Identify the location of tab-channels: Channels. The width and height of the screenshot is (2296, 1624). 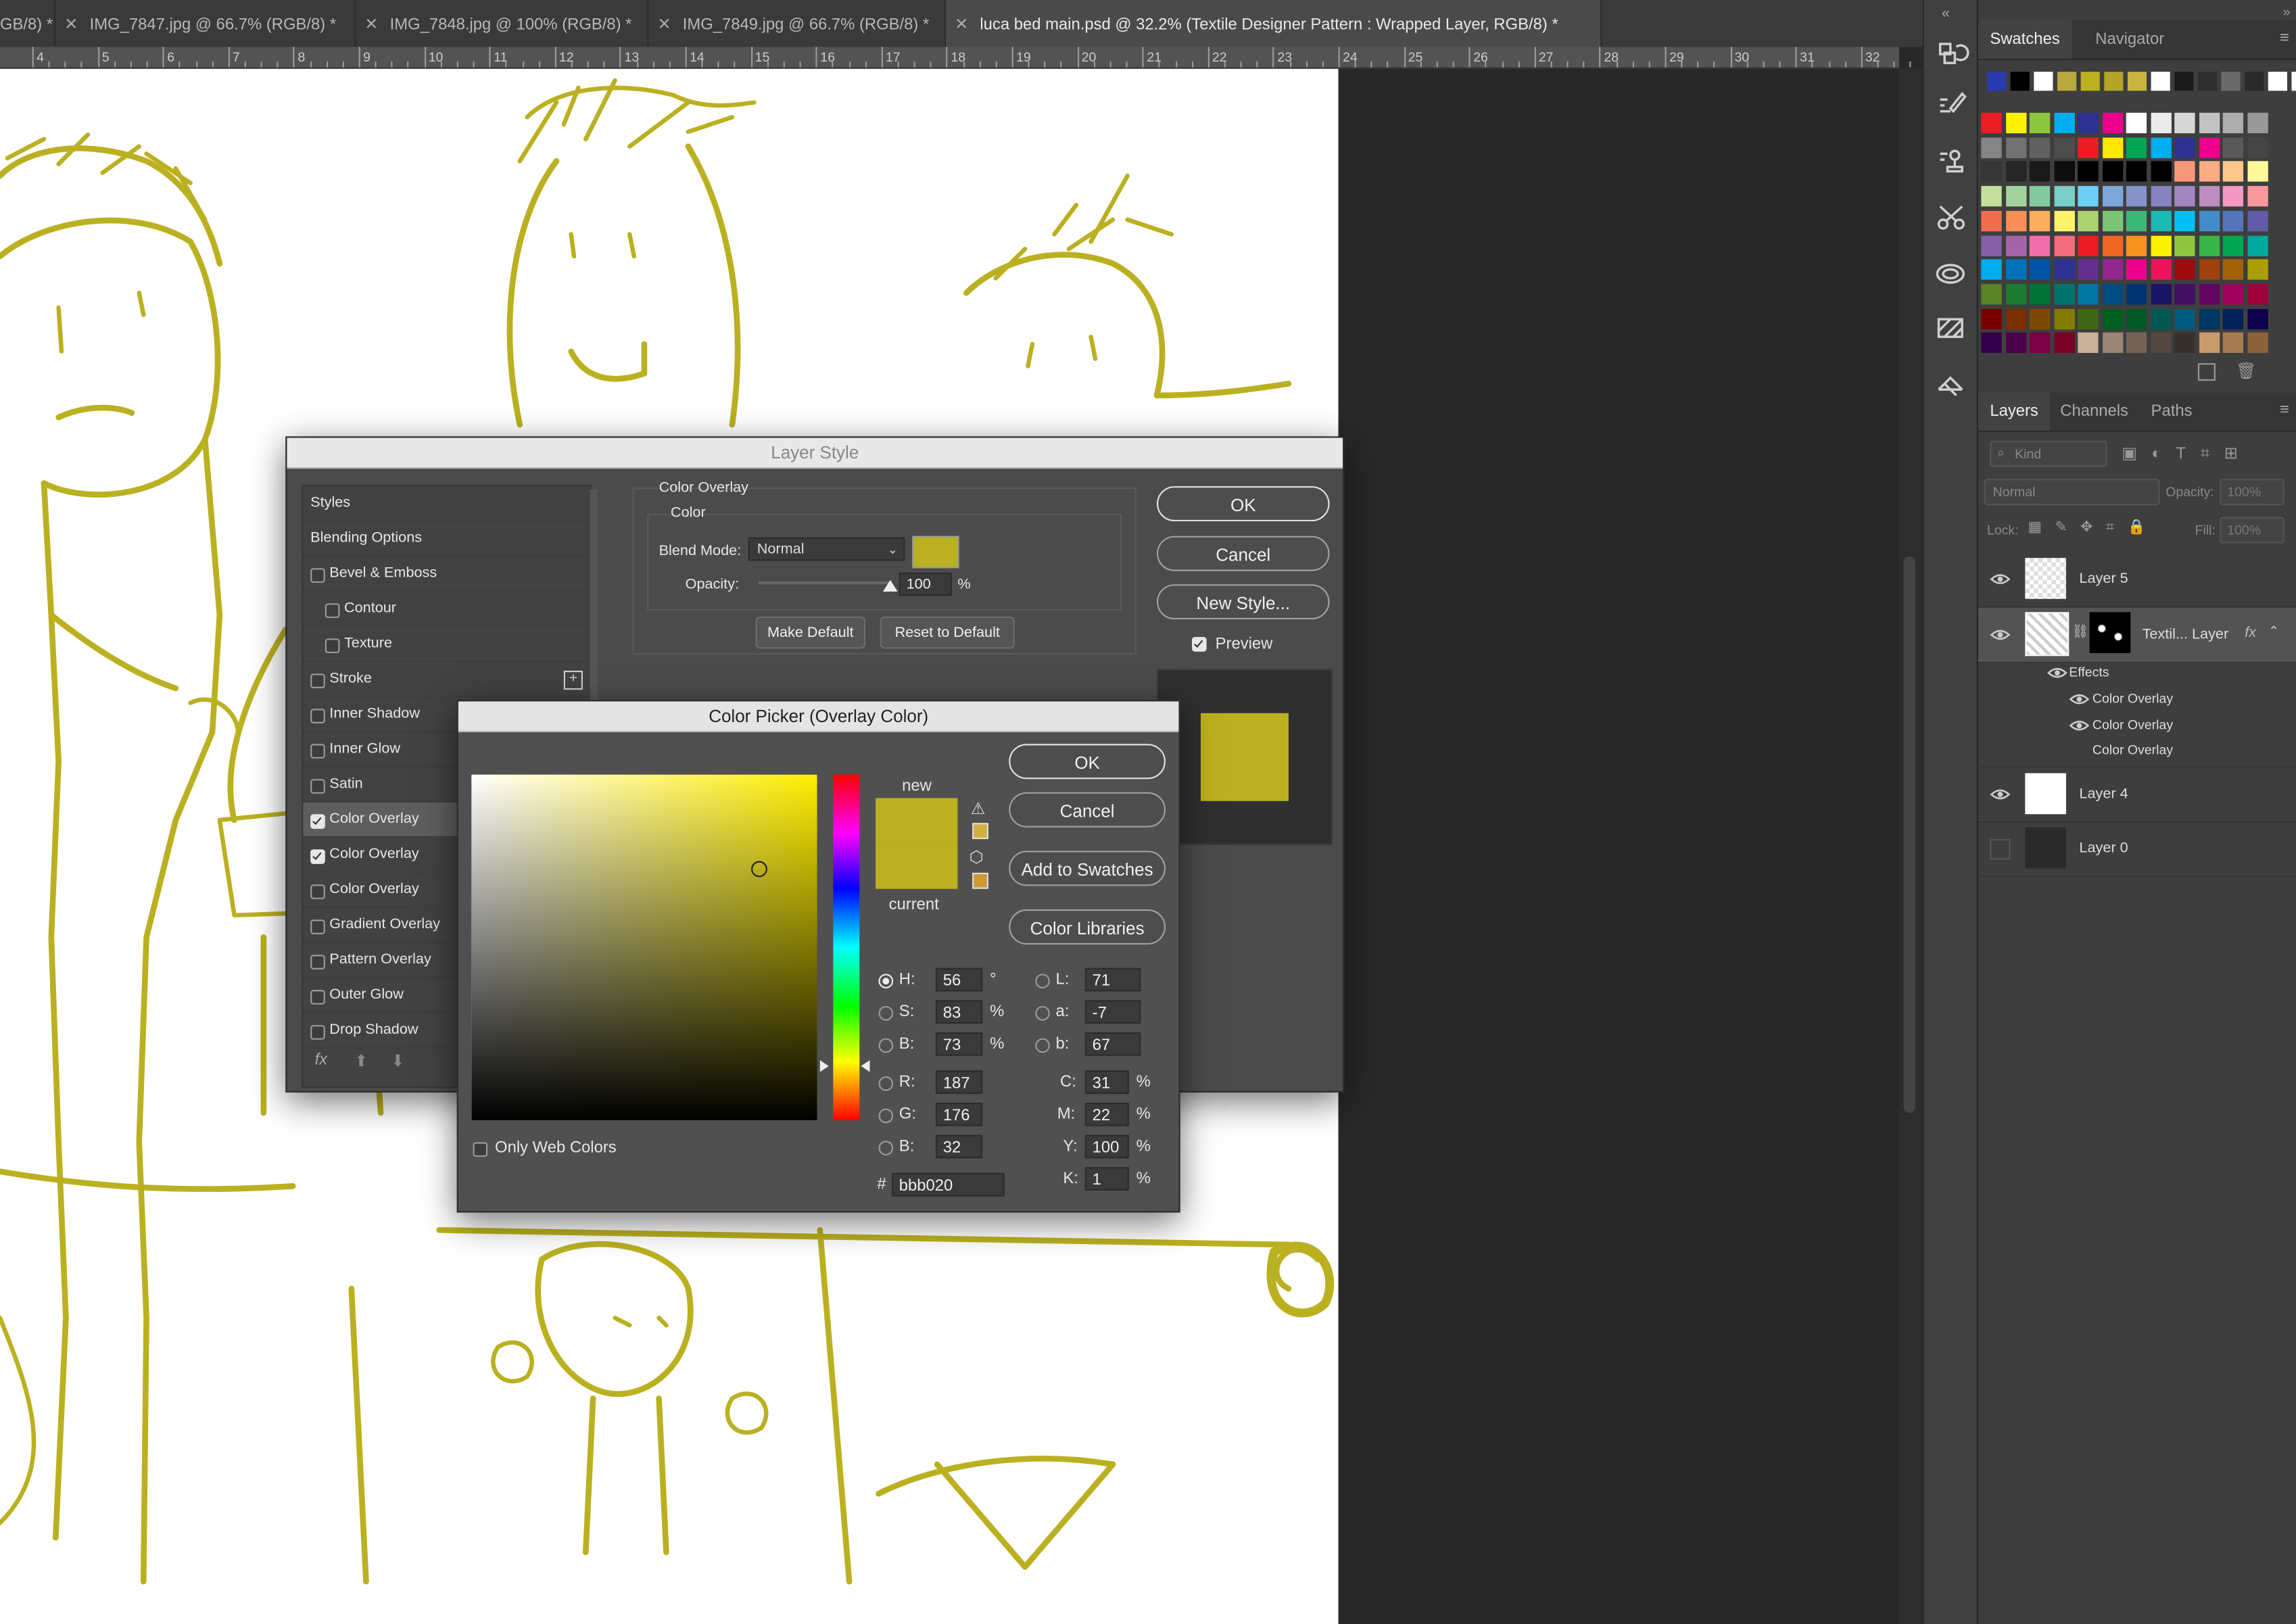
(2094, 411).